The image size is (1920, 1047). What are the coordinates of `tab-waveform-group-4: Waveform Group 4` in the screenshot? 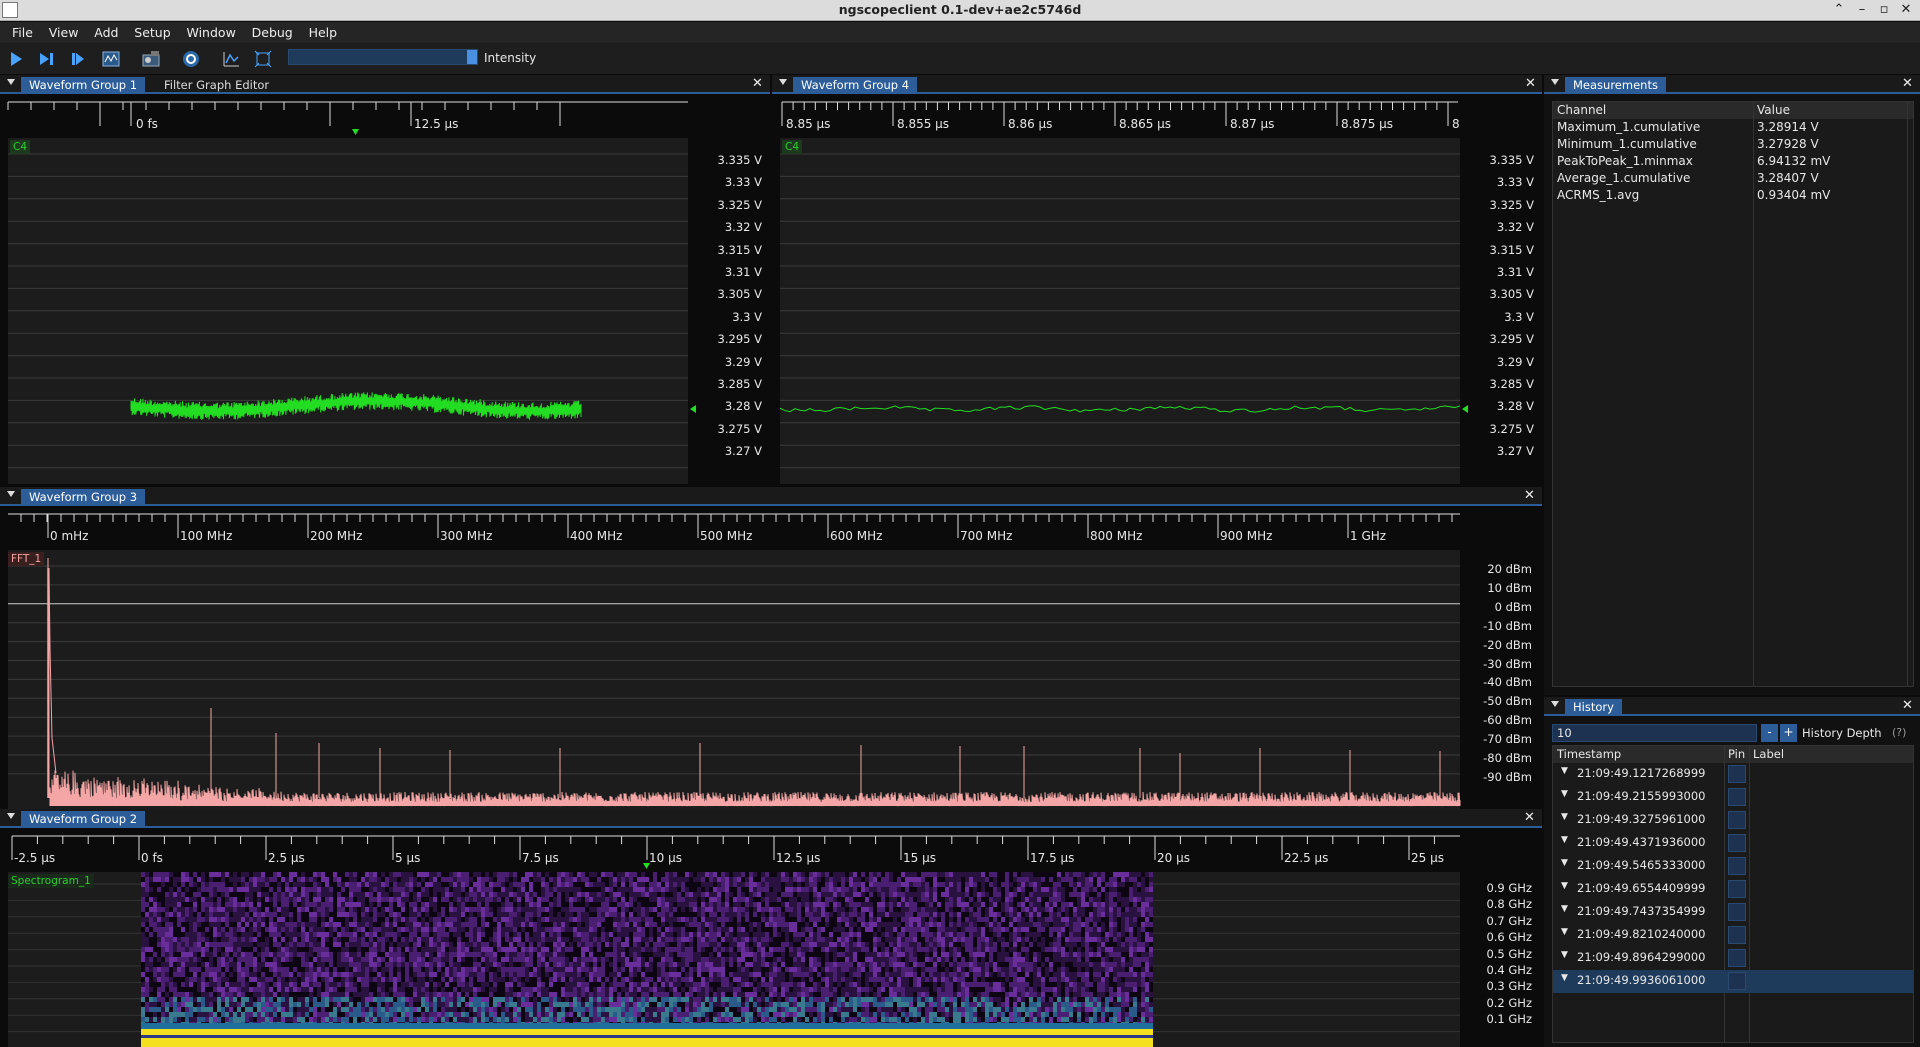 It's located at (855, 85).